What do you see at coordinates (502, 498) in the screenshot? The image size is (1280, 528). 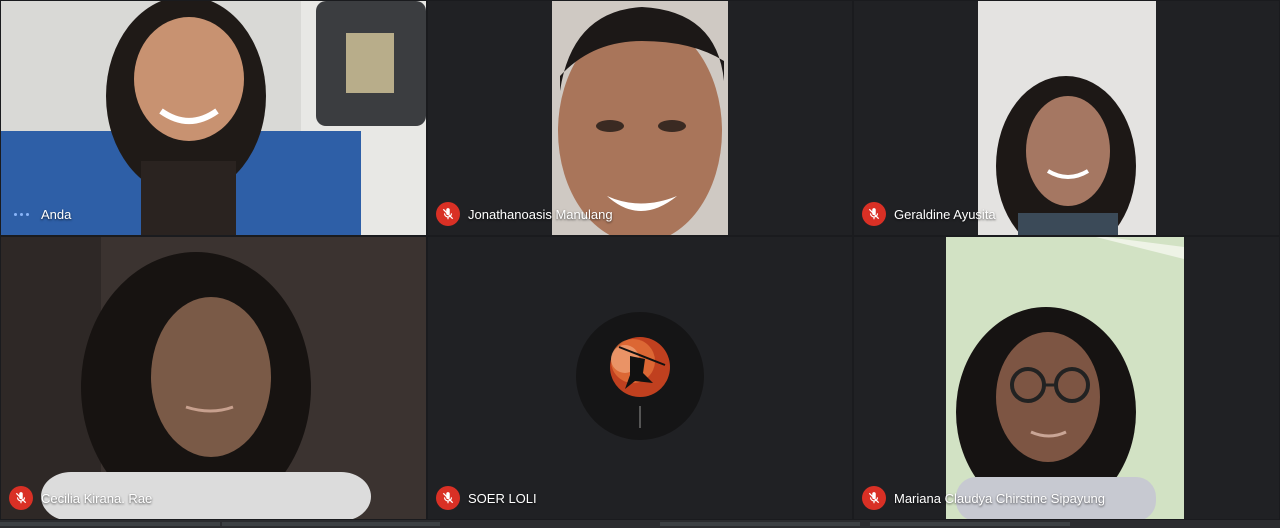 I see `participant-name: SOER LOLI` at bounding box center [502, 498].